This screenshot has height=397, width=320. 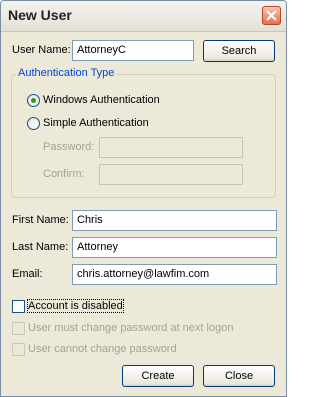 What do you see at coordinates (174, 274) in the screenshot?
I see `email-input: chris.attorney@lawfim.com` at bounding box center [174, 274].